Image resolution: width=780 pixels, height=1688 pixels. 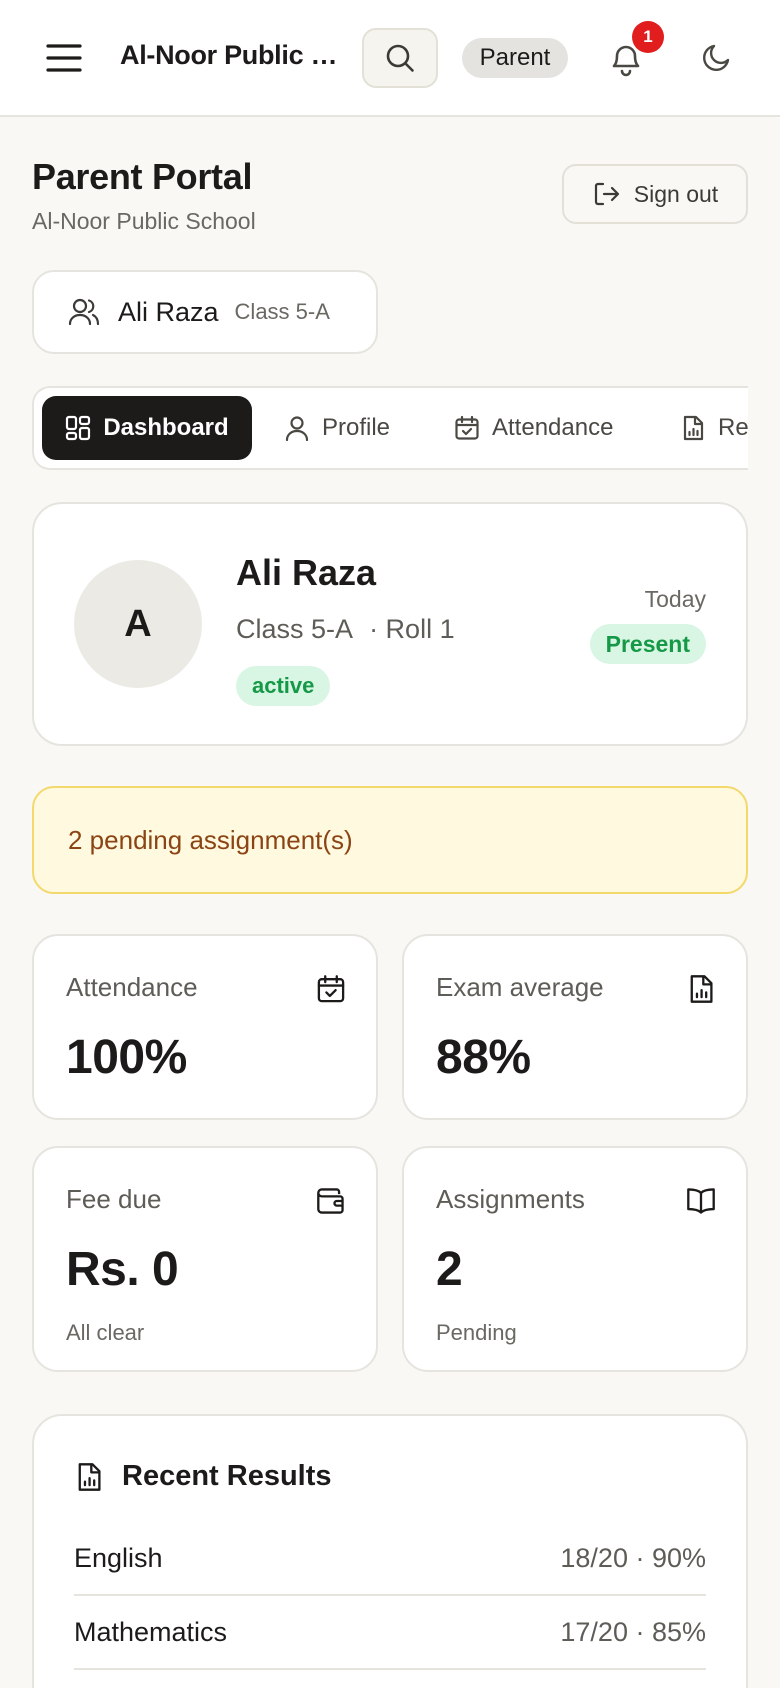 What do you see at coordinates (733, 427) in the screenshot?
I see `tab-label: Re` at bounding box center [733, 427].